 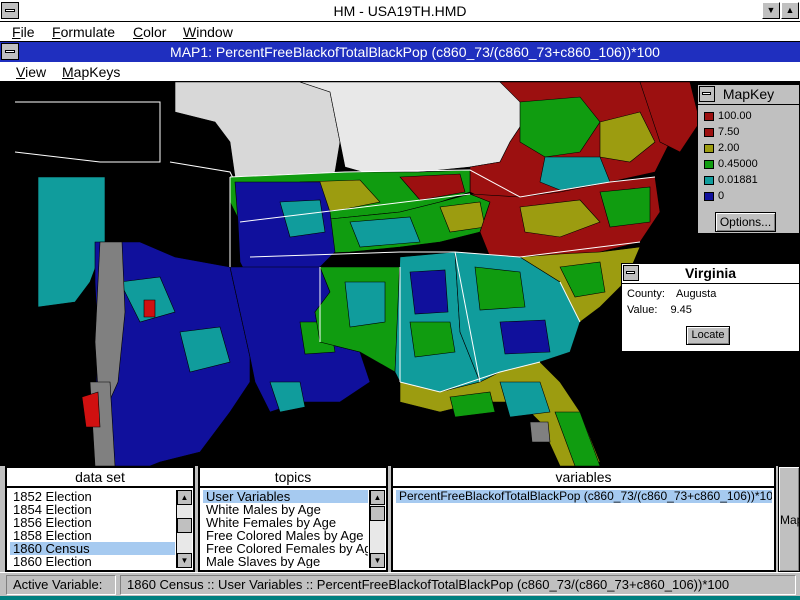 I want to click on map-system-menu-icon, so click(x=10, y=51).